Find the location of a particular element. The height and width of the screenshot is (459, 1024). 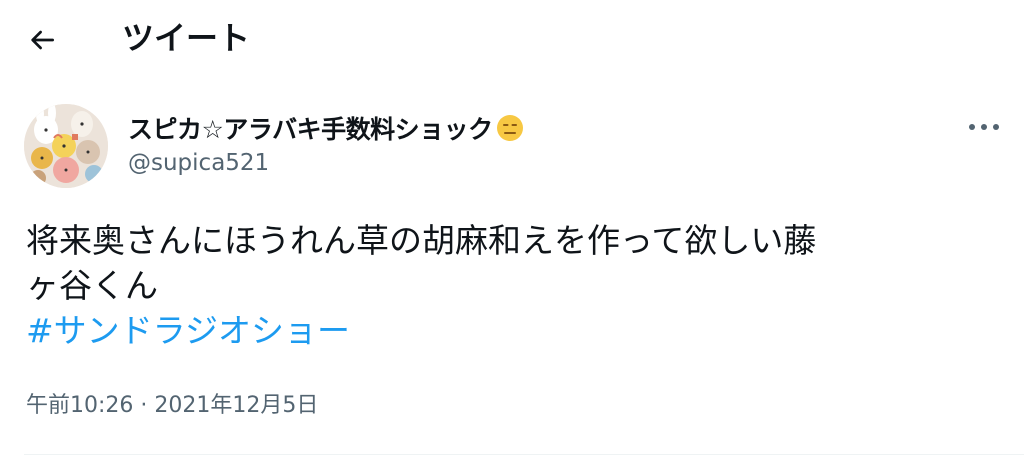

display-name: スピカ☆アラバキ手数料ショック is located at coordinates (310, 129).